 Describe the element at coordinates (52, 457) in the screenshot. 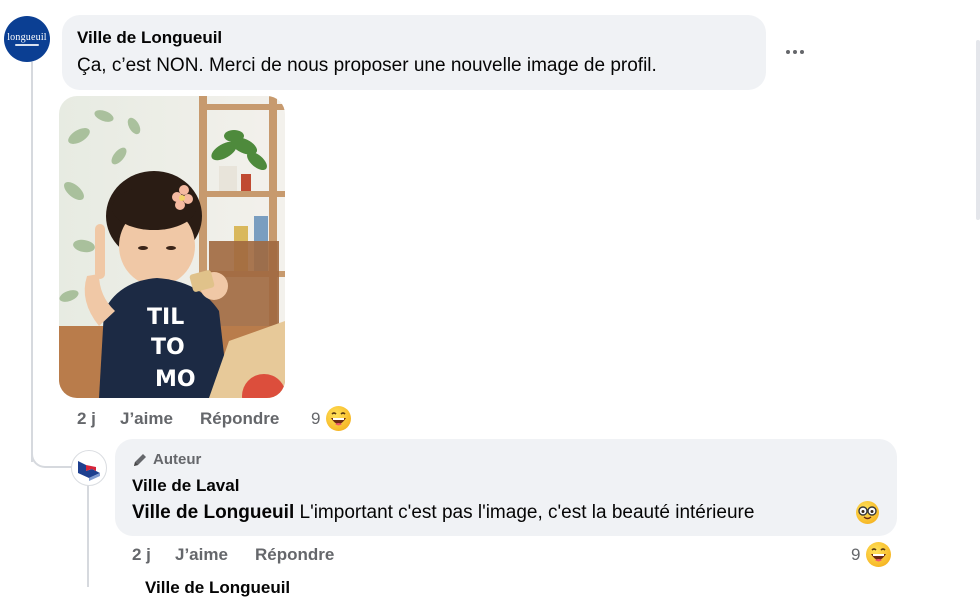

I see `thread-line-branch` at that location.